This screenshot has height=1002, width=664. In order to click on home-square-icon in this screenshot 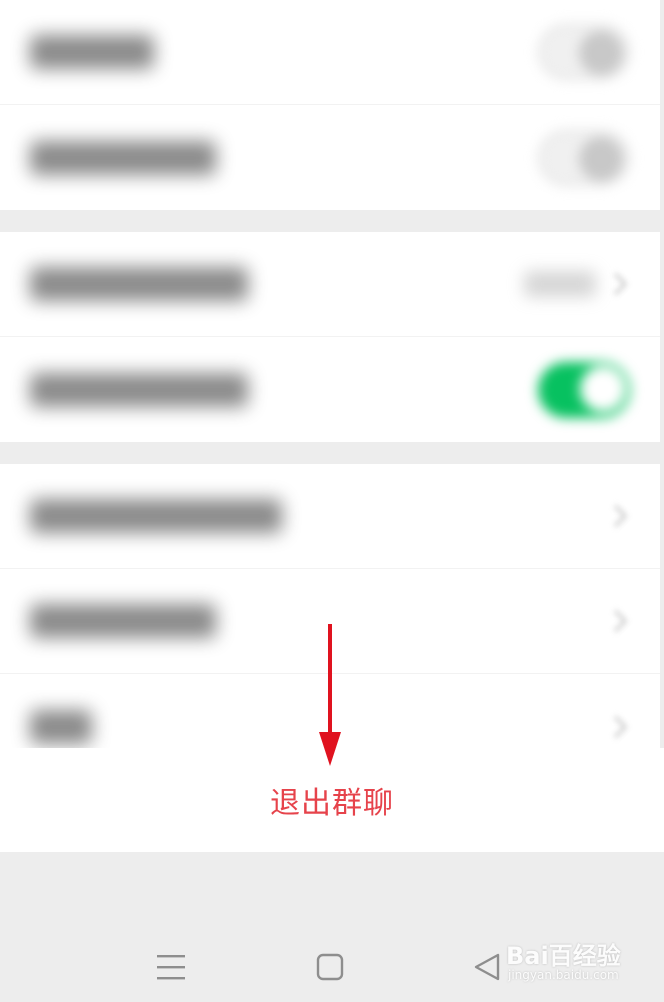, I will do `click(330, 967)`.